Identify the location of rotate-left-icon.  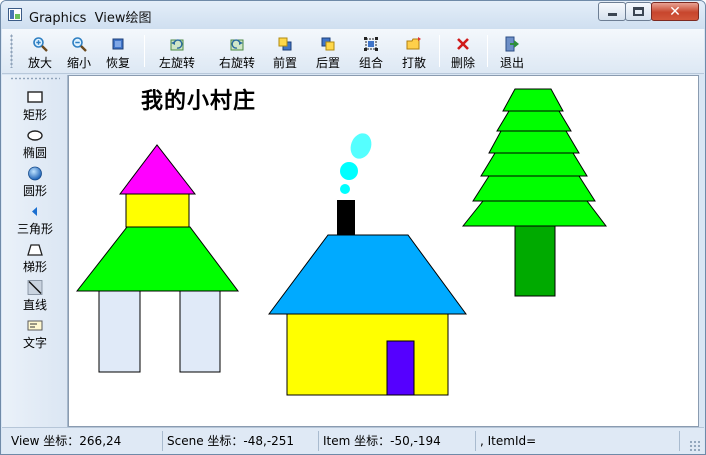
(177, 45).